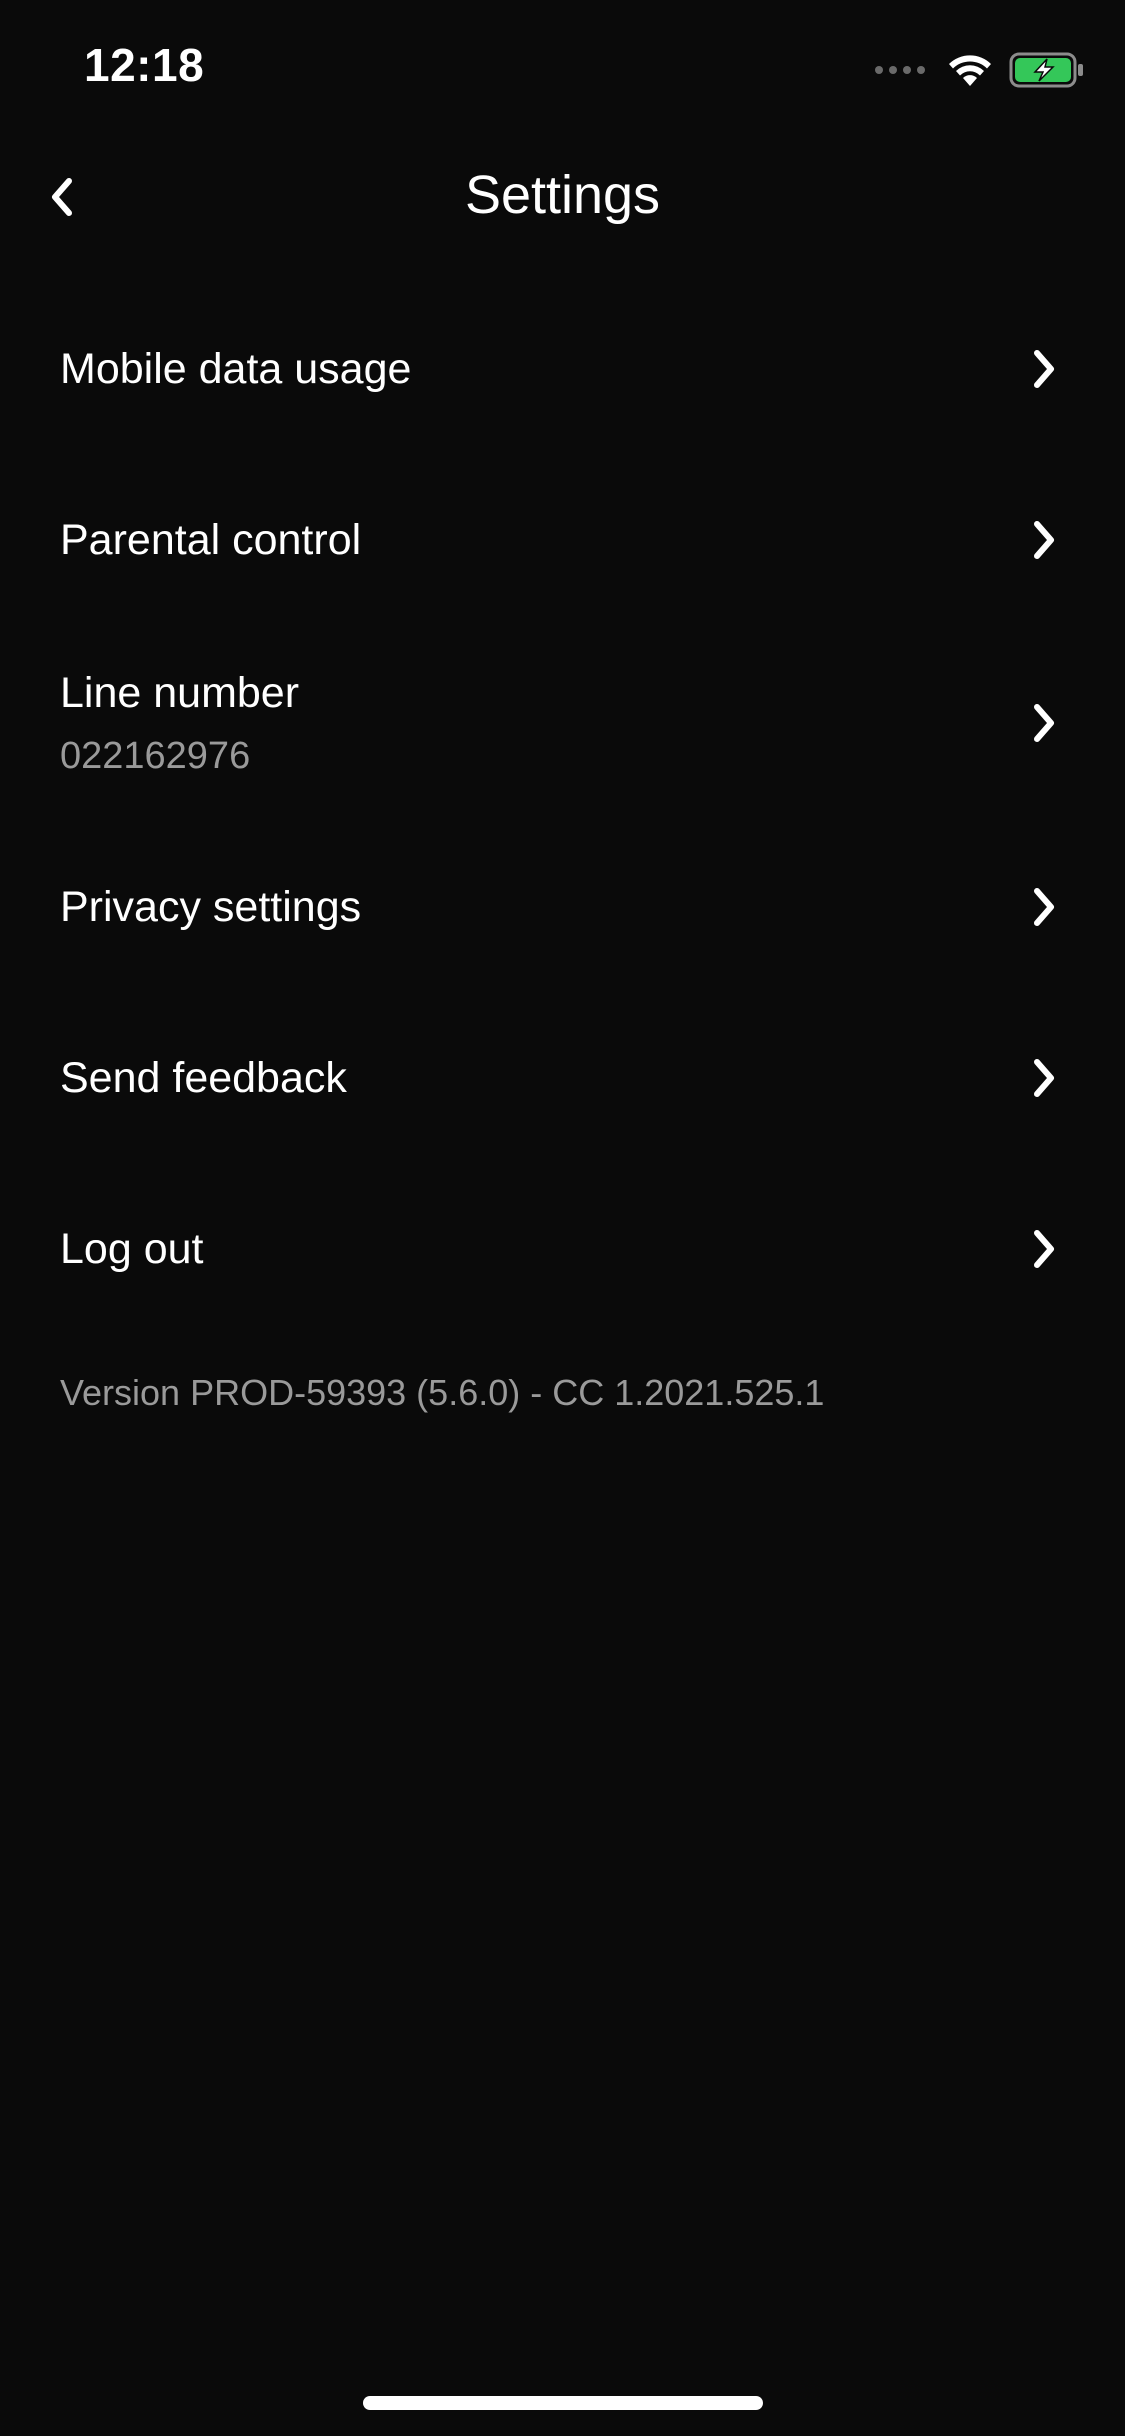  Describe the element at coordinates (562, 70) in the screenshot. I see `status-bar: 12:18` at that location.